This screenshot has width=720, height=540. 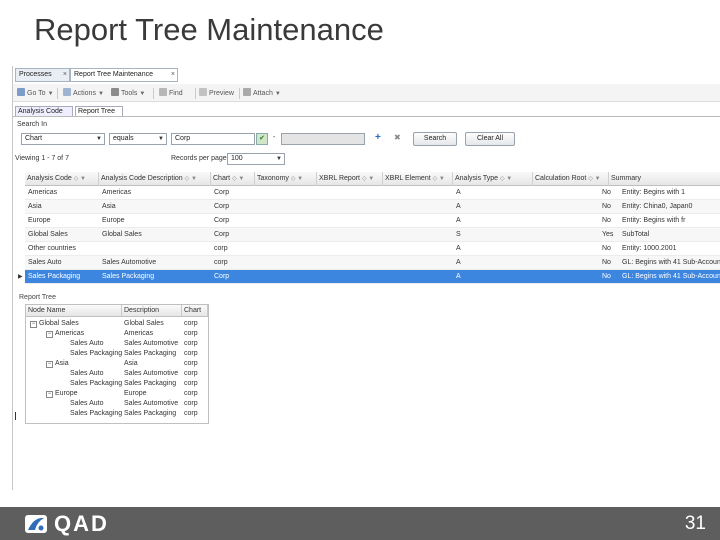 I want to click on cell-analysis-type: A, so click(x=458, y=248).